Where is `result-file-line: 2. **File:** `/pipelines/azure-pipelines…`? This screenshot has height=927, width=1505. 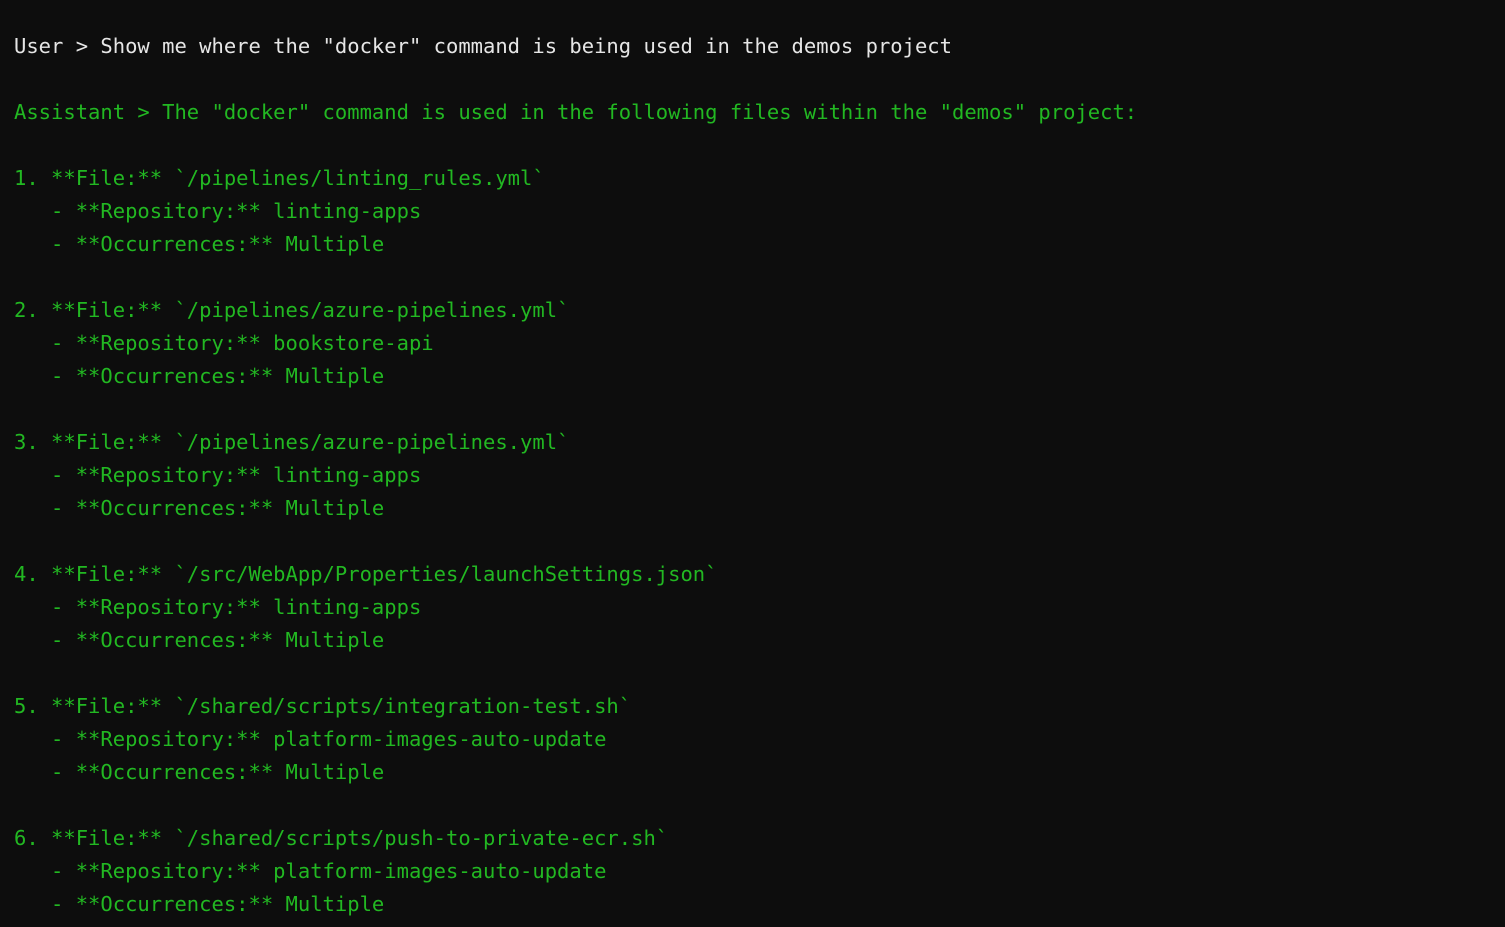 result-file-line: 2. **File:** `/pipelines/azure-pipelines… is located at coordinates (292, 310).